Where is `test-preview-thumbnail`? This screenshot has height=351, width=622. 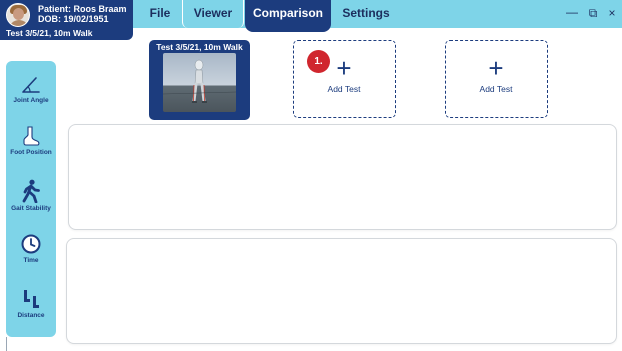
test-preview-thumbnail is located at coordinates (199, 82).